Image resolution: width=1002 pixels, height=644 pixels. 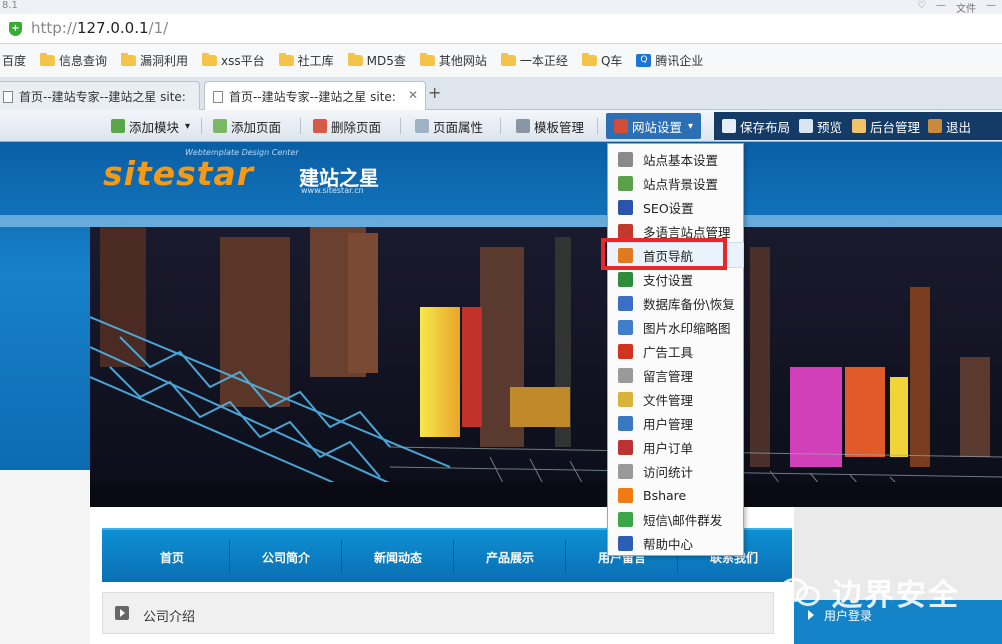 What do you see at coordinates (668, 376) in the screenshot?
I see `menu-item-label: 留言管理` at bounding box center [668, 376].